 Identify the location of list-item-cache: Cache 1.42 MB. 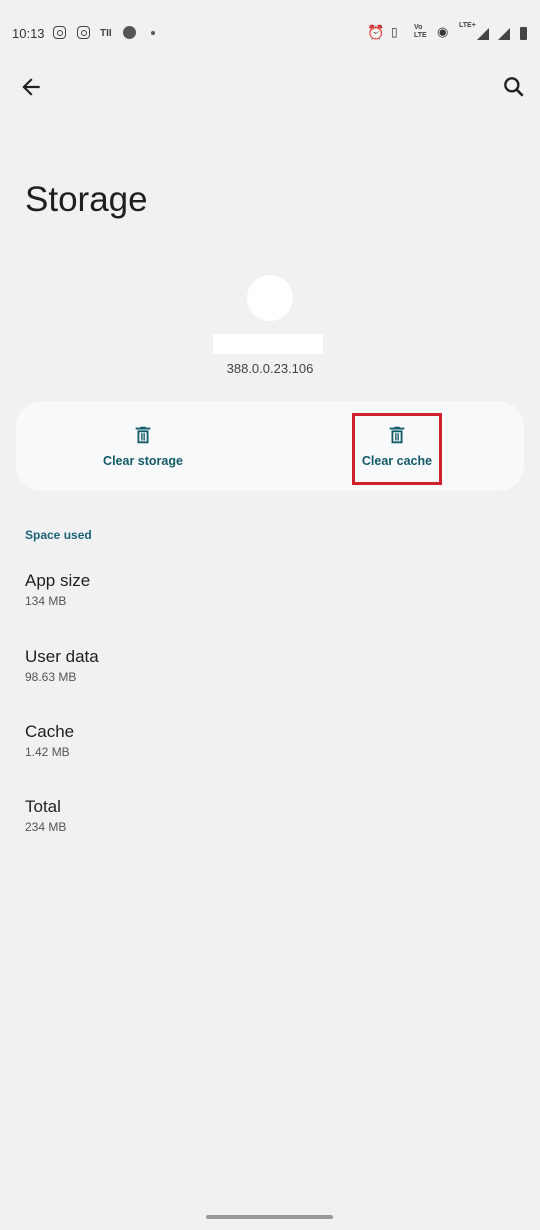
(49, 740).